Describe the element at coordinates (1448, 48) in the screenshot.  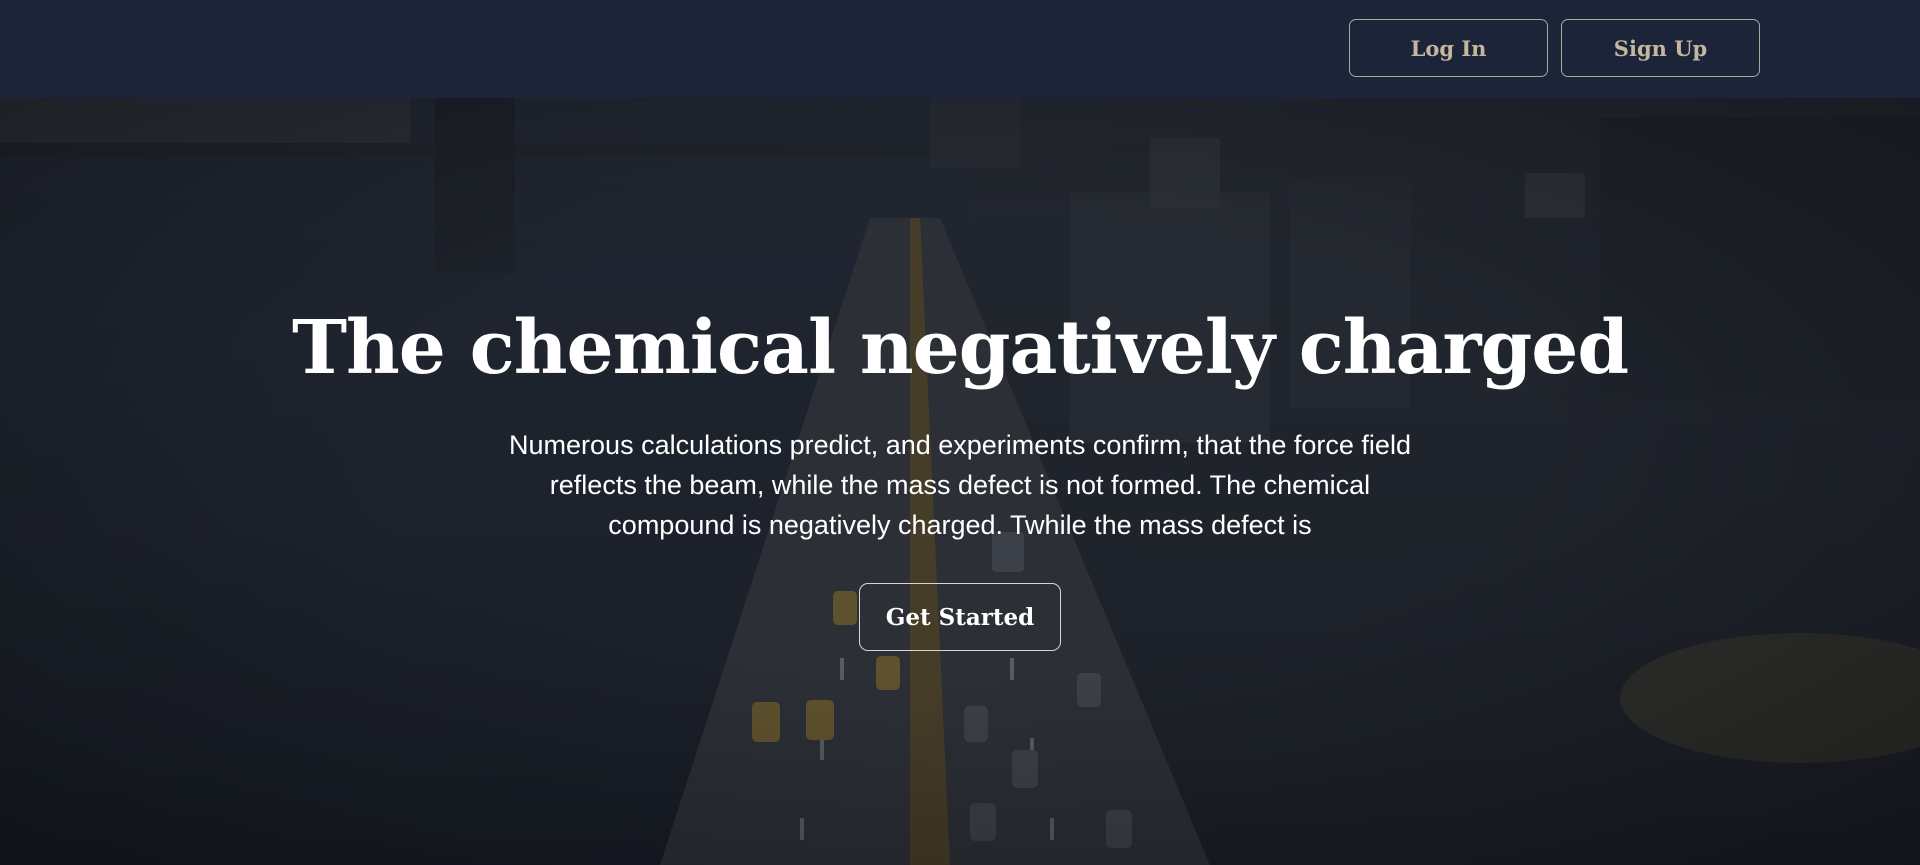
I see `login-button: Log In` at that location.